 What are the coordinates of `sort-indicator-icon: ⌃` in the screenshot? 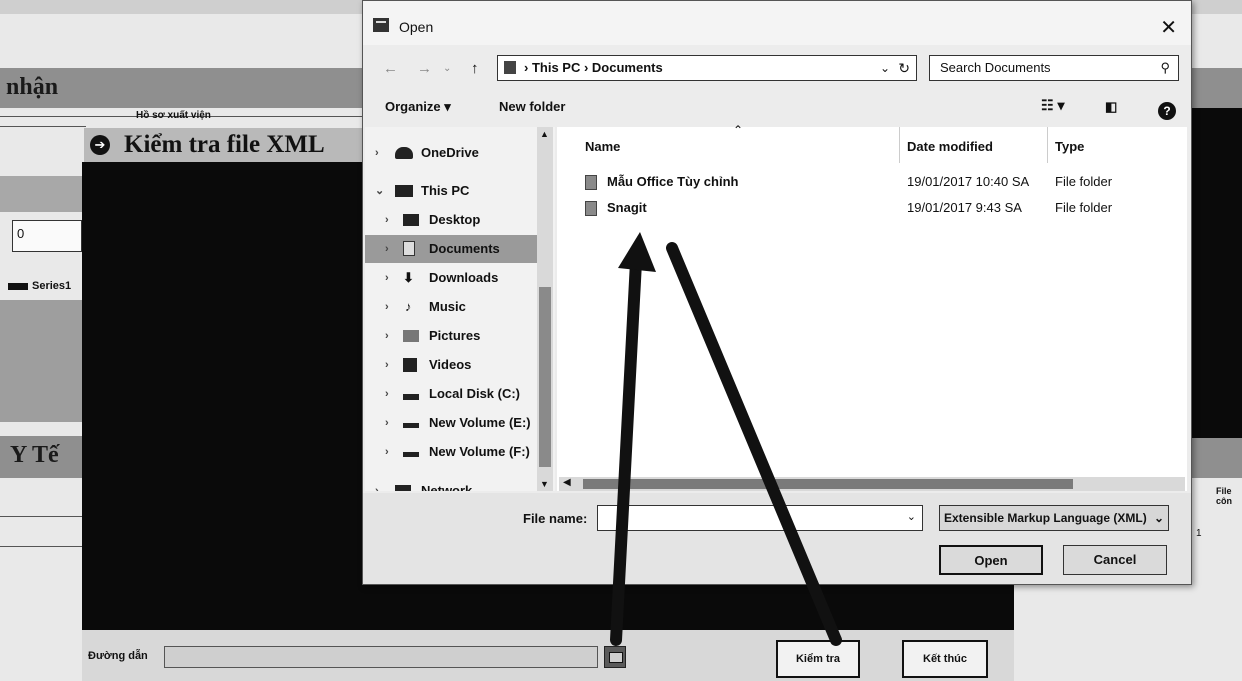 It's located at (738, 130).